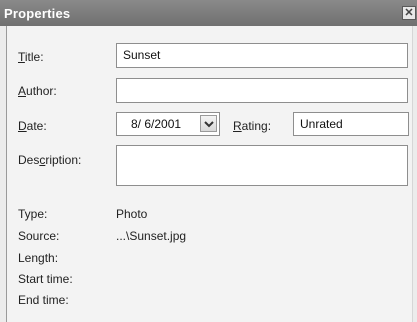  I want to click on length-label: Length:, so click(38, 258).